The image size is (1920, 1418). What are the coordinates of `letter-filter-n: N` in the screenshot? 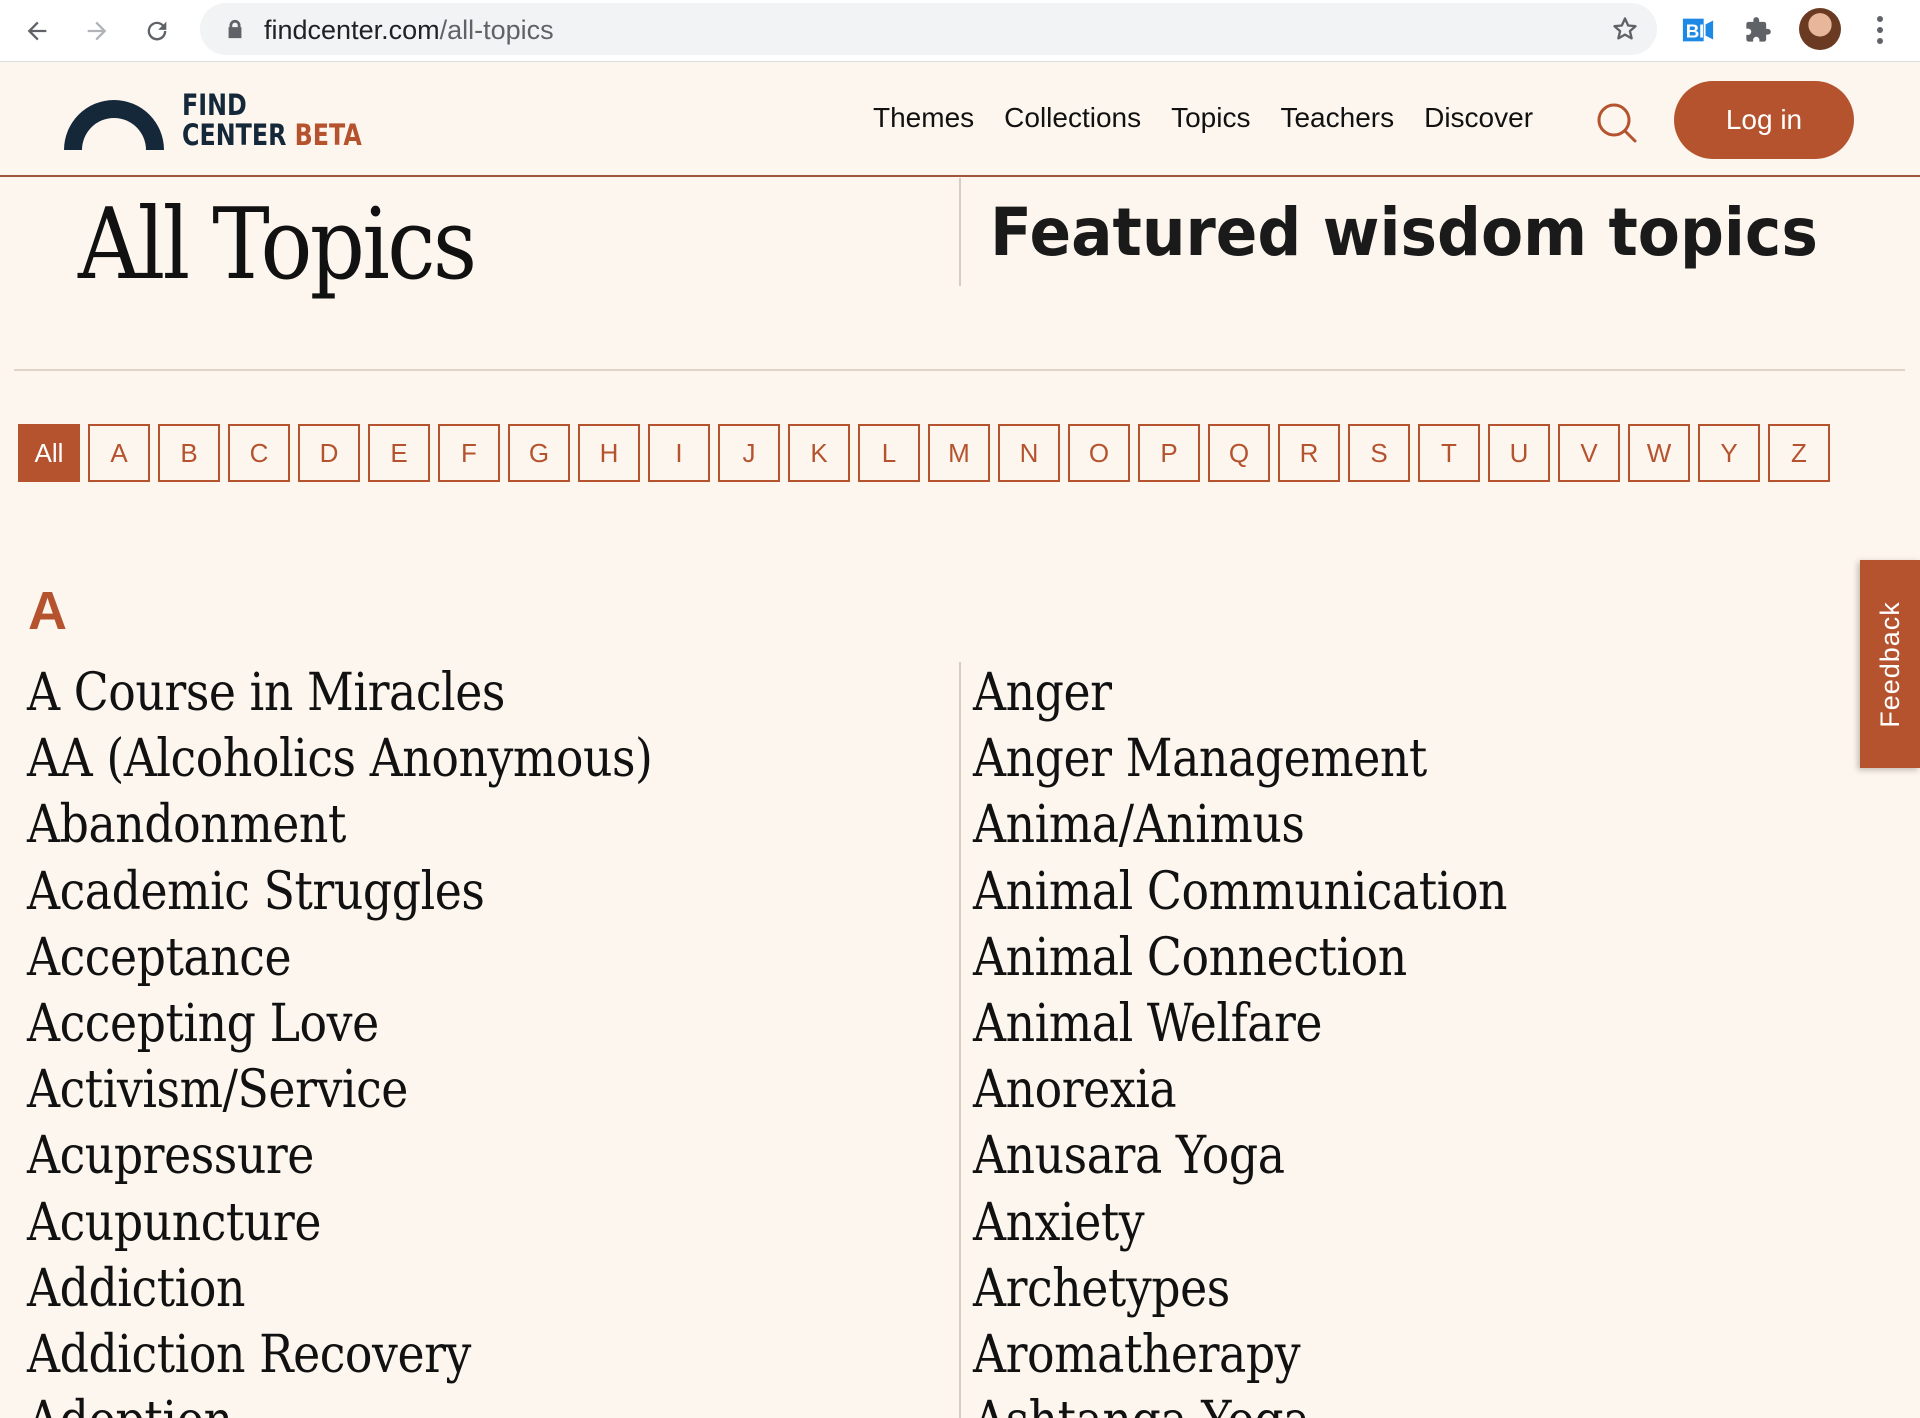 It's located at (1029, 453).